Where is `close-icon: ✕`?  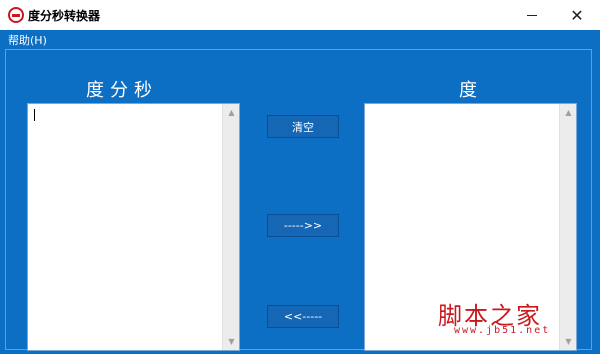
close-icon: ✕ is located at coordinates (577, 15).